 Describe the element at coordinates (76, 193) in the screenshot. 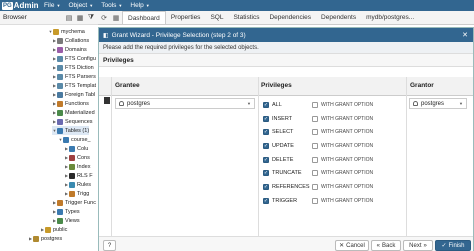

I see `tree-node: ▶ Trigg` at that location.